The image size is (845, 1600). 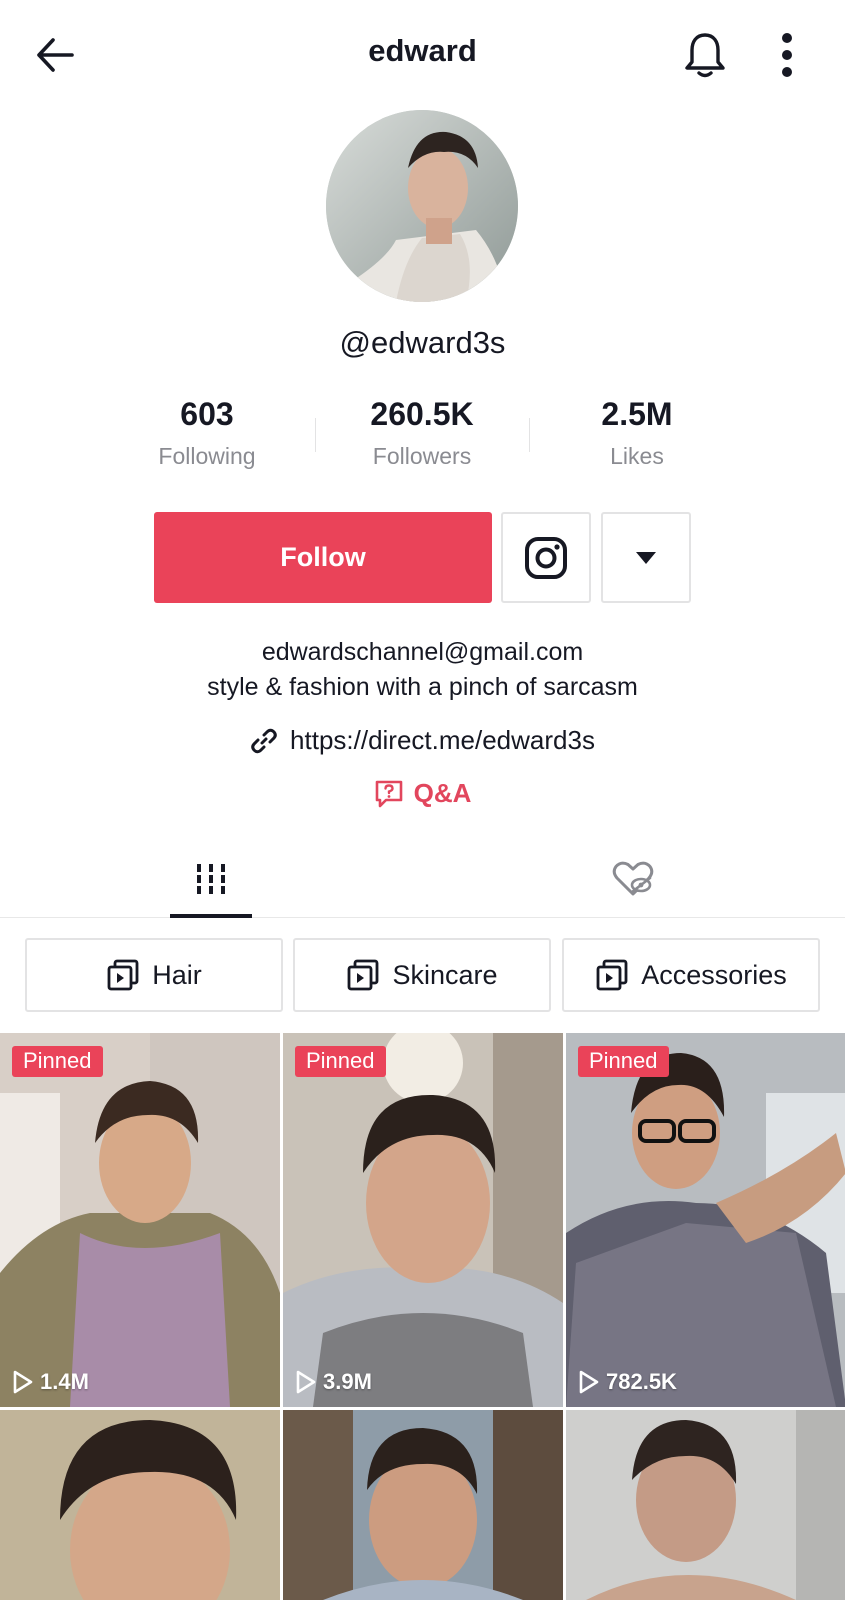 I want to click on more-options-button, so click(x=787, y=55).